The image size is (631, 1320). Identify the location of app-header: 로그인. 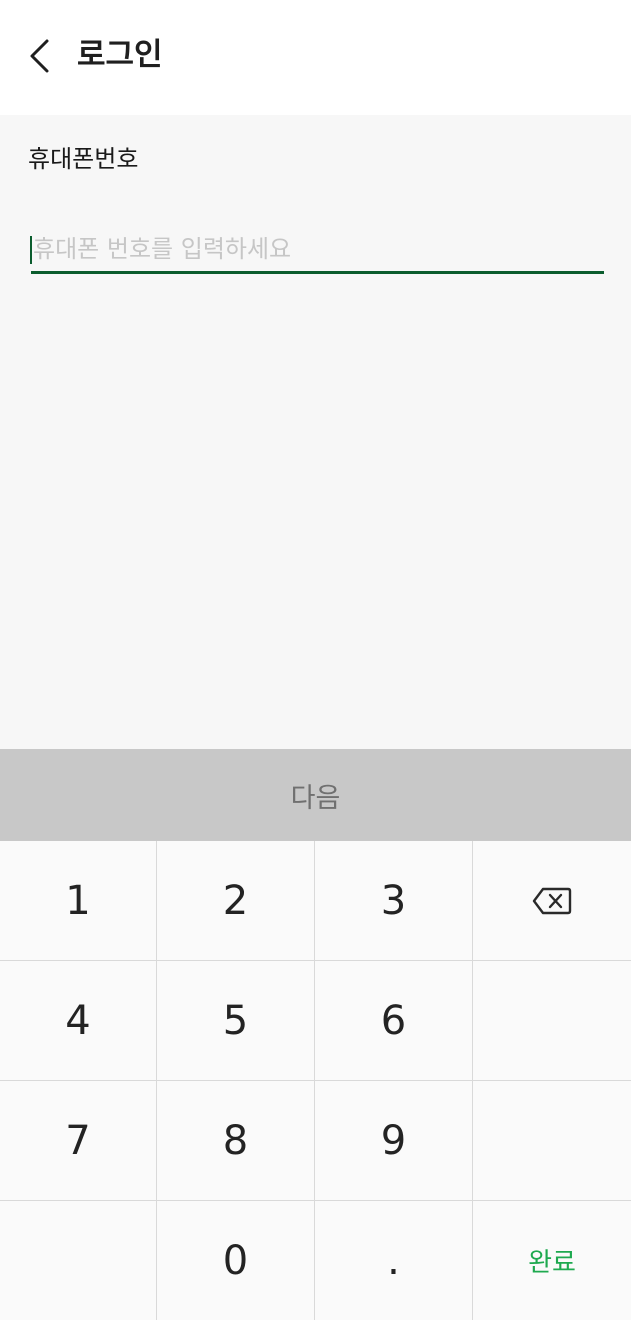
(315, 57).